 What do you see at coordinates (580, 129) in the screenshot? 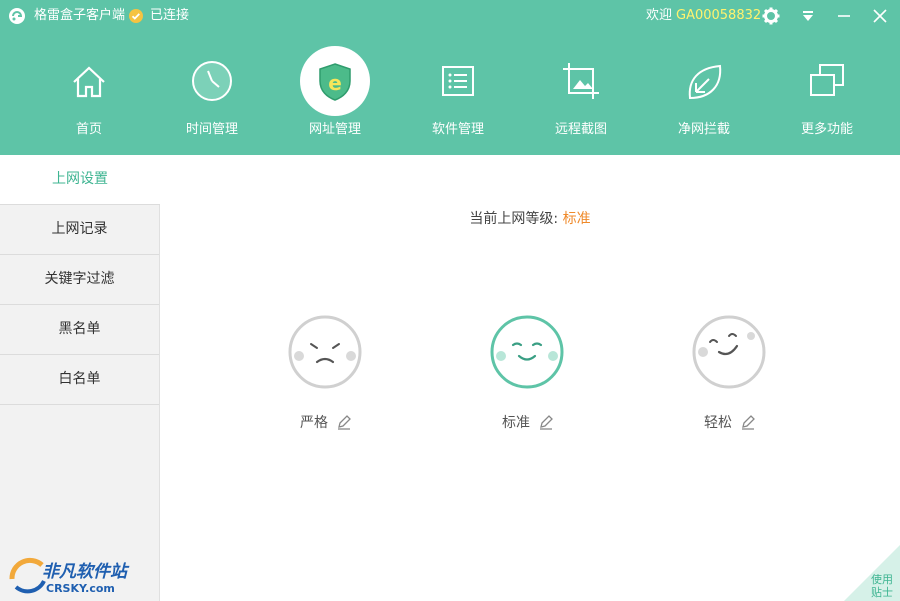
I see `nav-label: 远程截图` at bounding box center [580, 129].